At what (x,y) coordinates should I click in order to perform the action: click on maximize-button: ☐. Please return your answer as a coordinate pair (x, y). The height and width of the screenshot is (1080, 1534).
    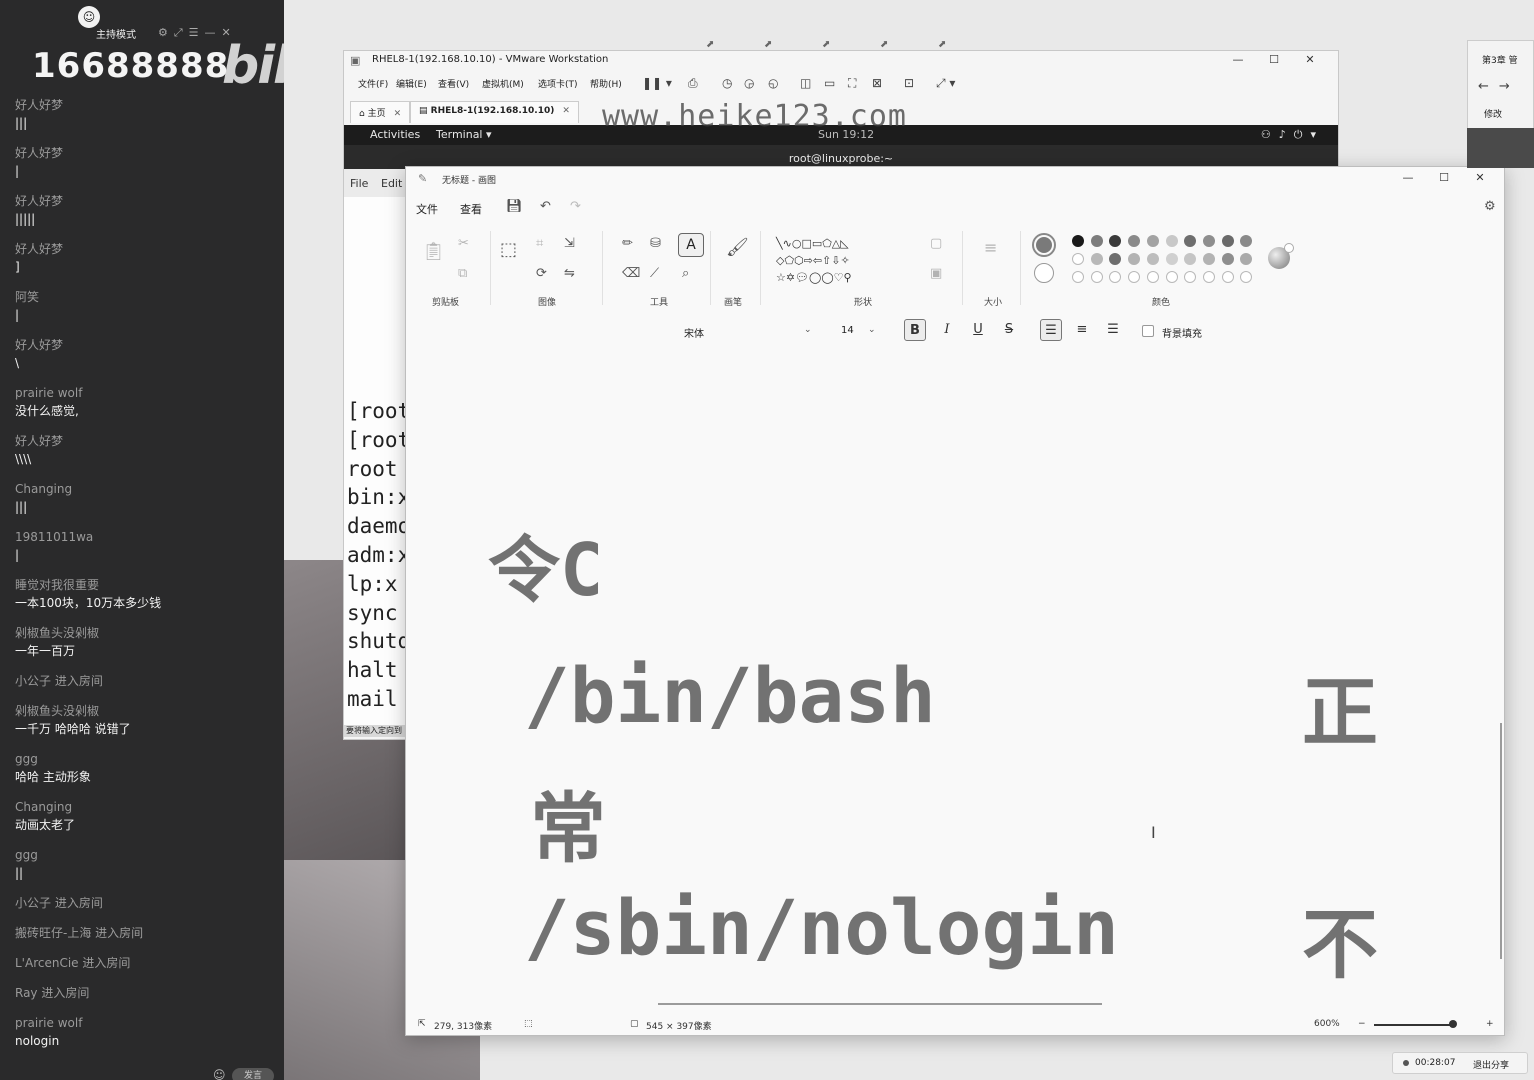
    Looking at the image, I should click on (1444, 177).